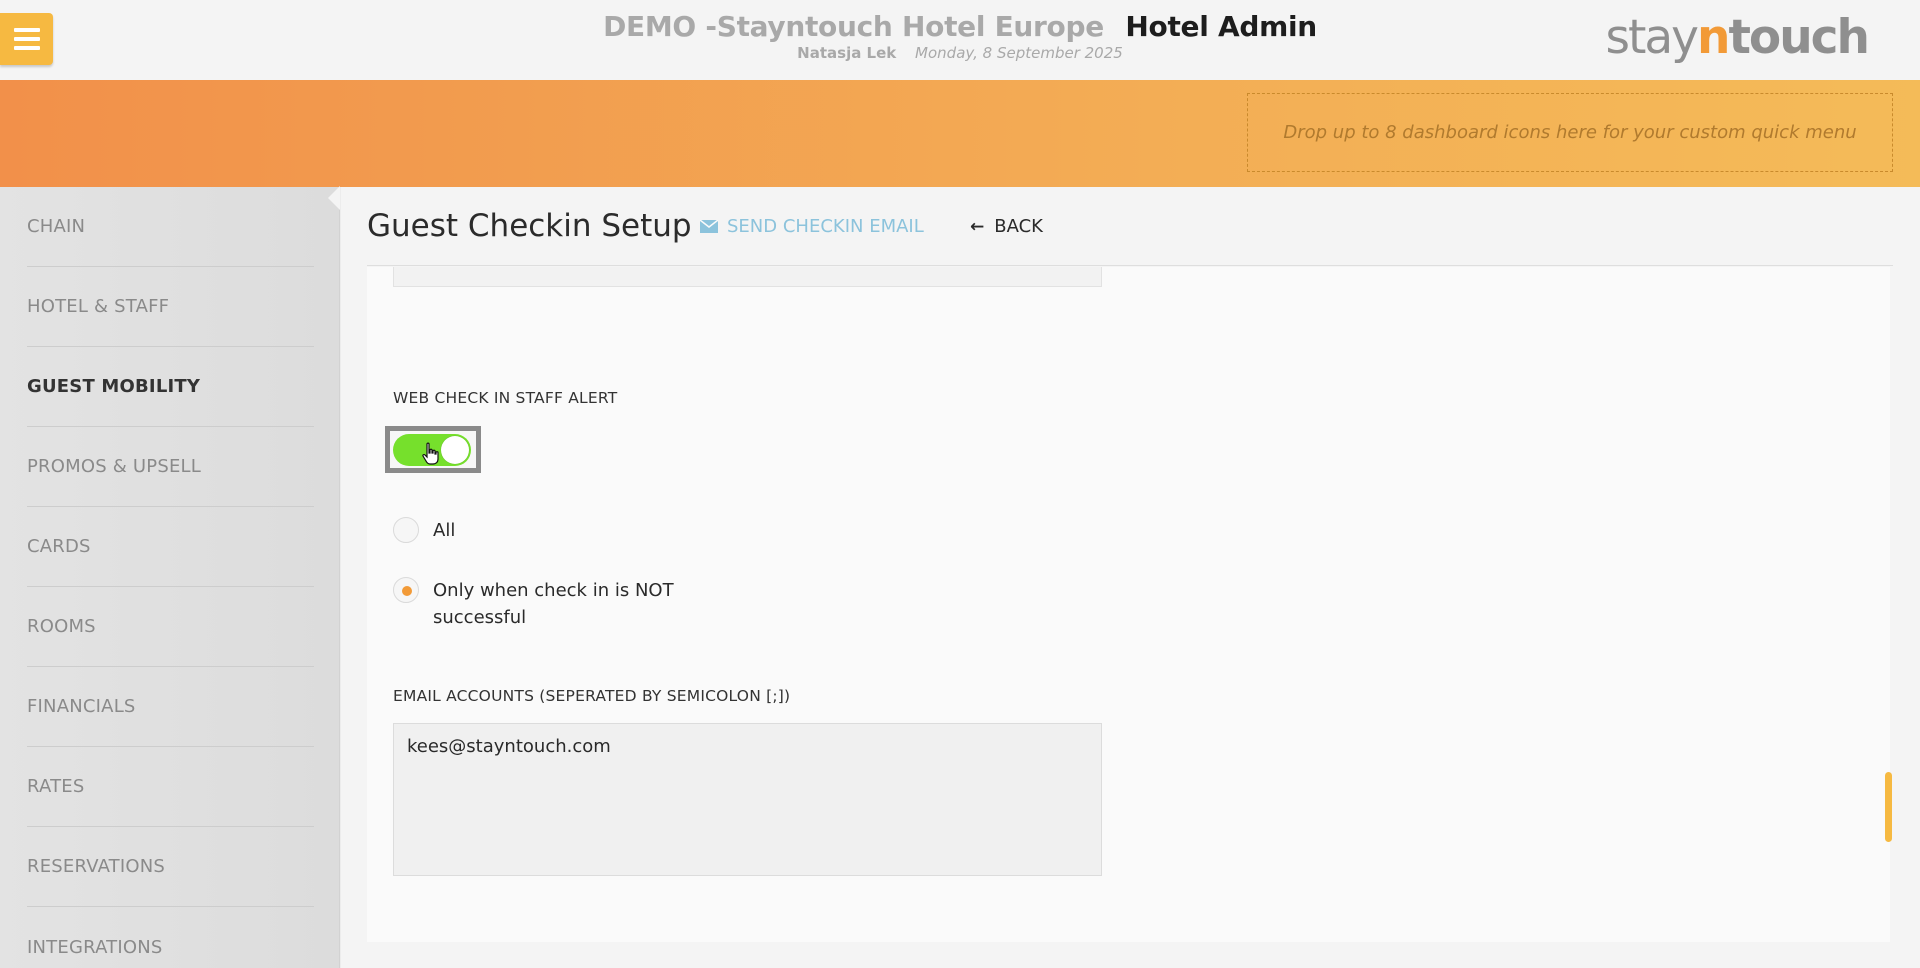  Describe the element at coordinates (455, 450) in the screenshot. I see `toggle-knob` at that location.